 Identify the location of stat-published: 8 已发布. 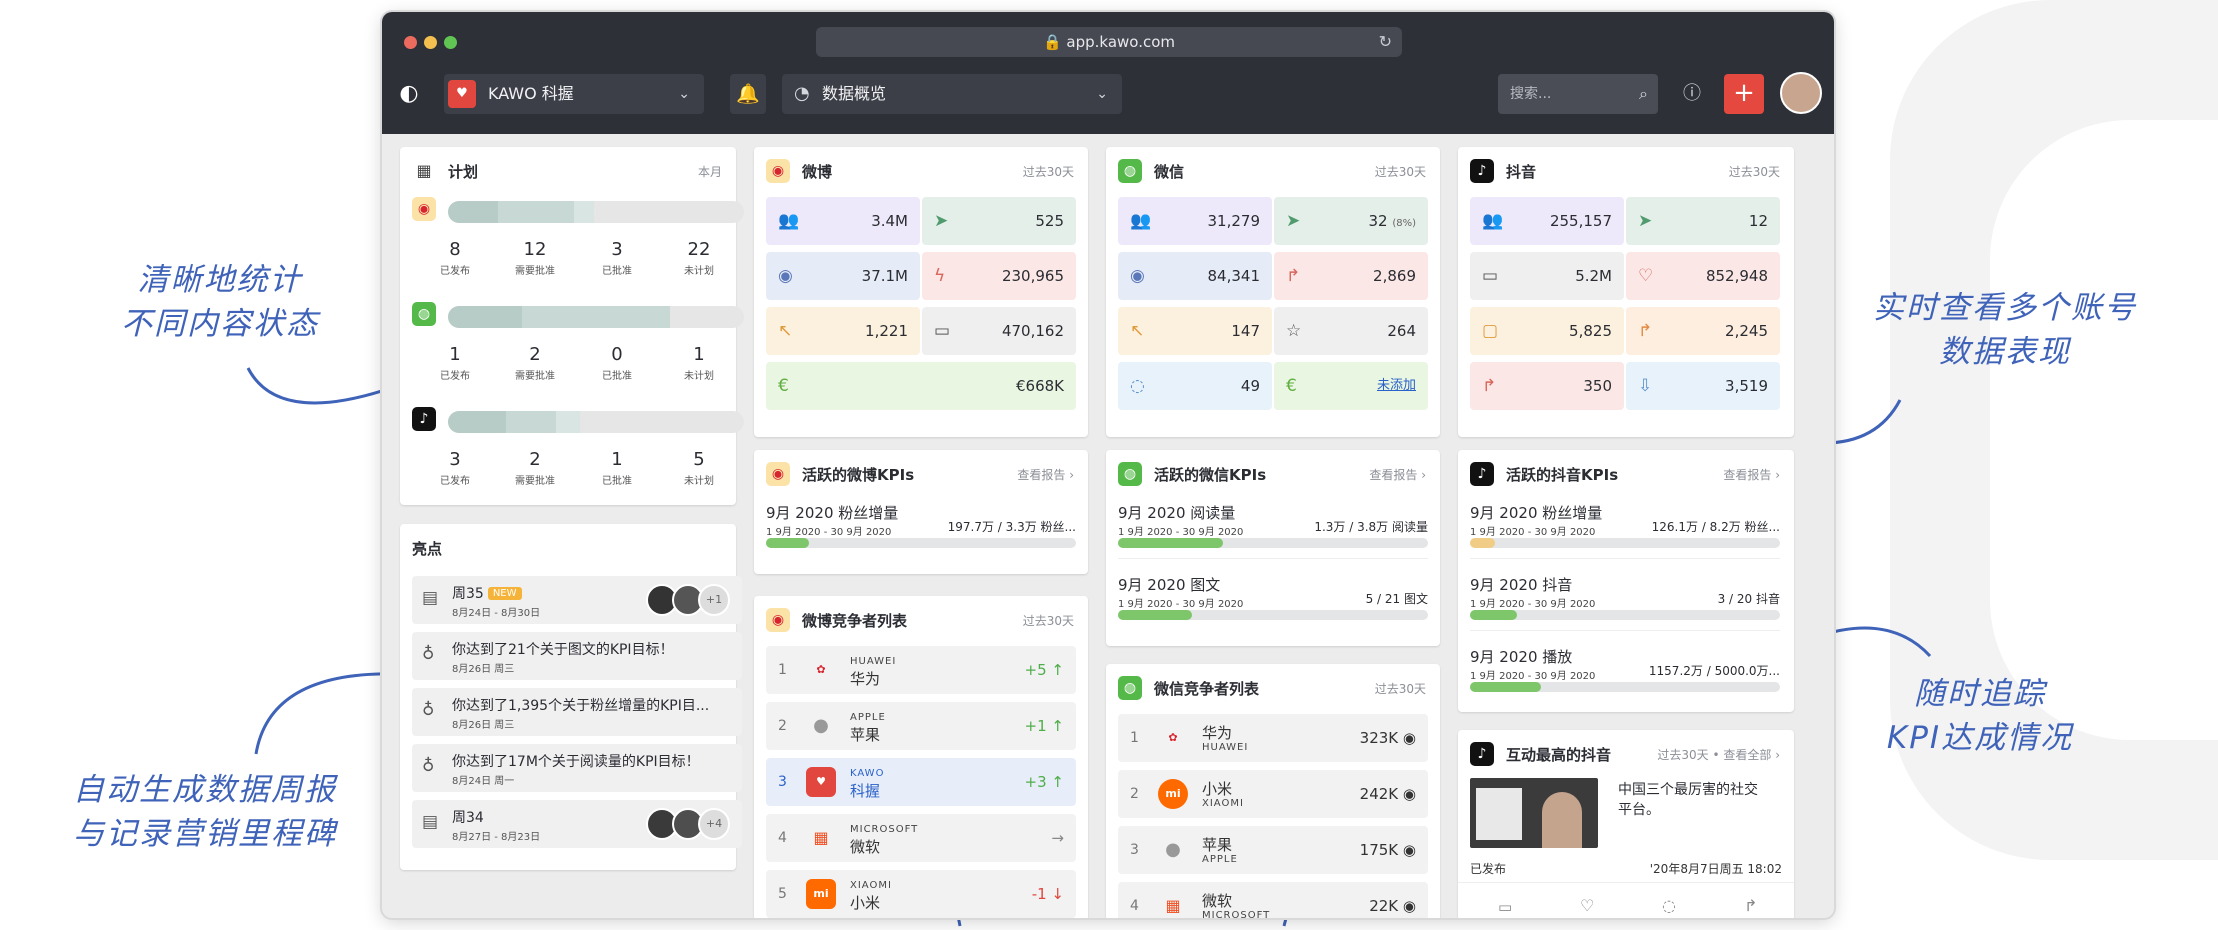
(455, 258).